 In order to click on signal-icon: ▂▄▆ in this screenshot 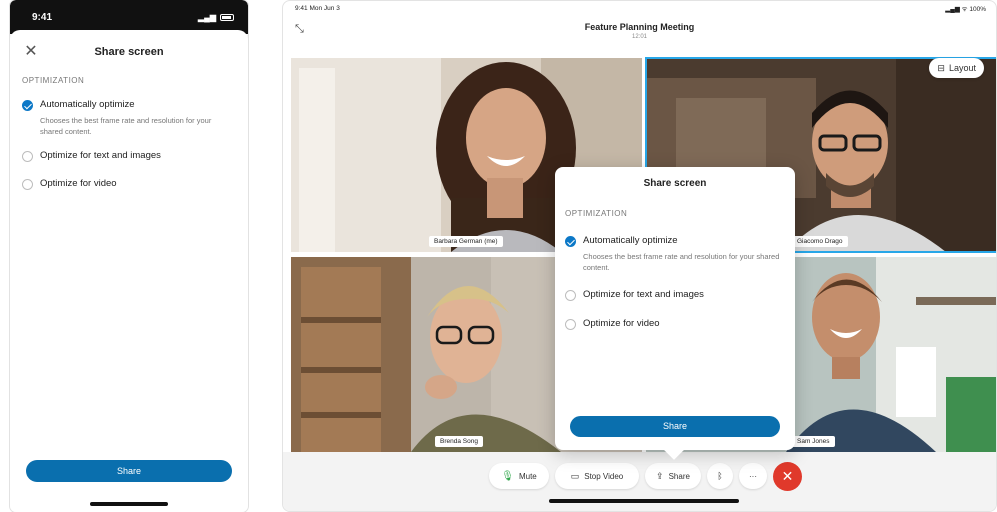, I will do `click(207, 17)`.